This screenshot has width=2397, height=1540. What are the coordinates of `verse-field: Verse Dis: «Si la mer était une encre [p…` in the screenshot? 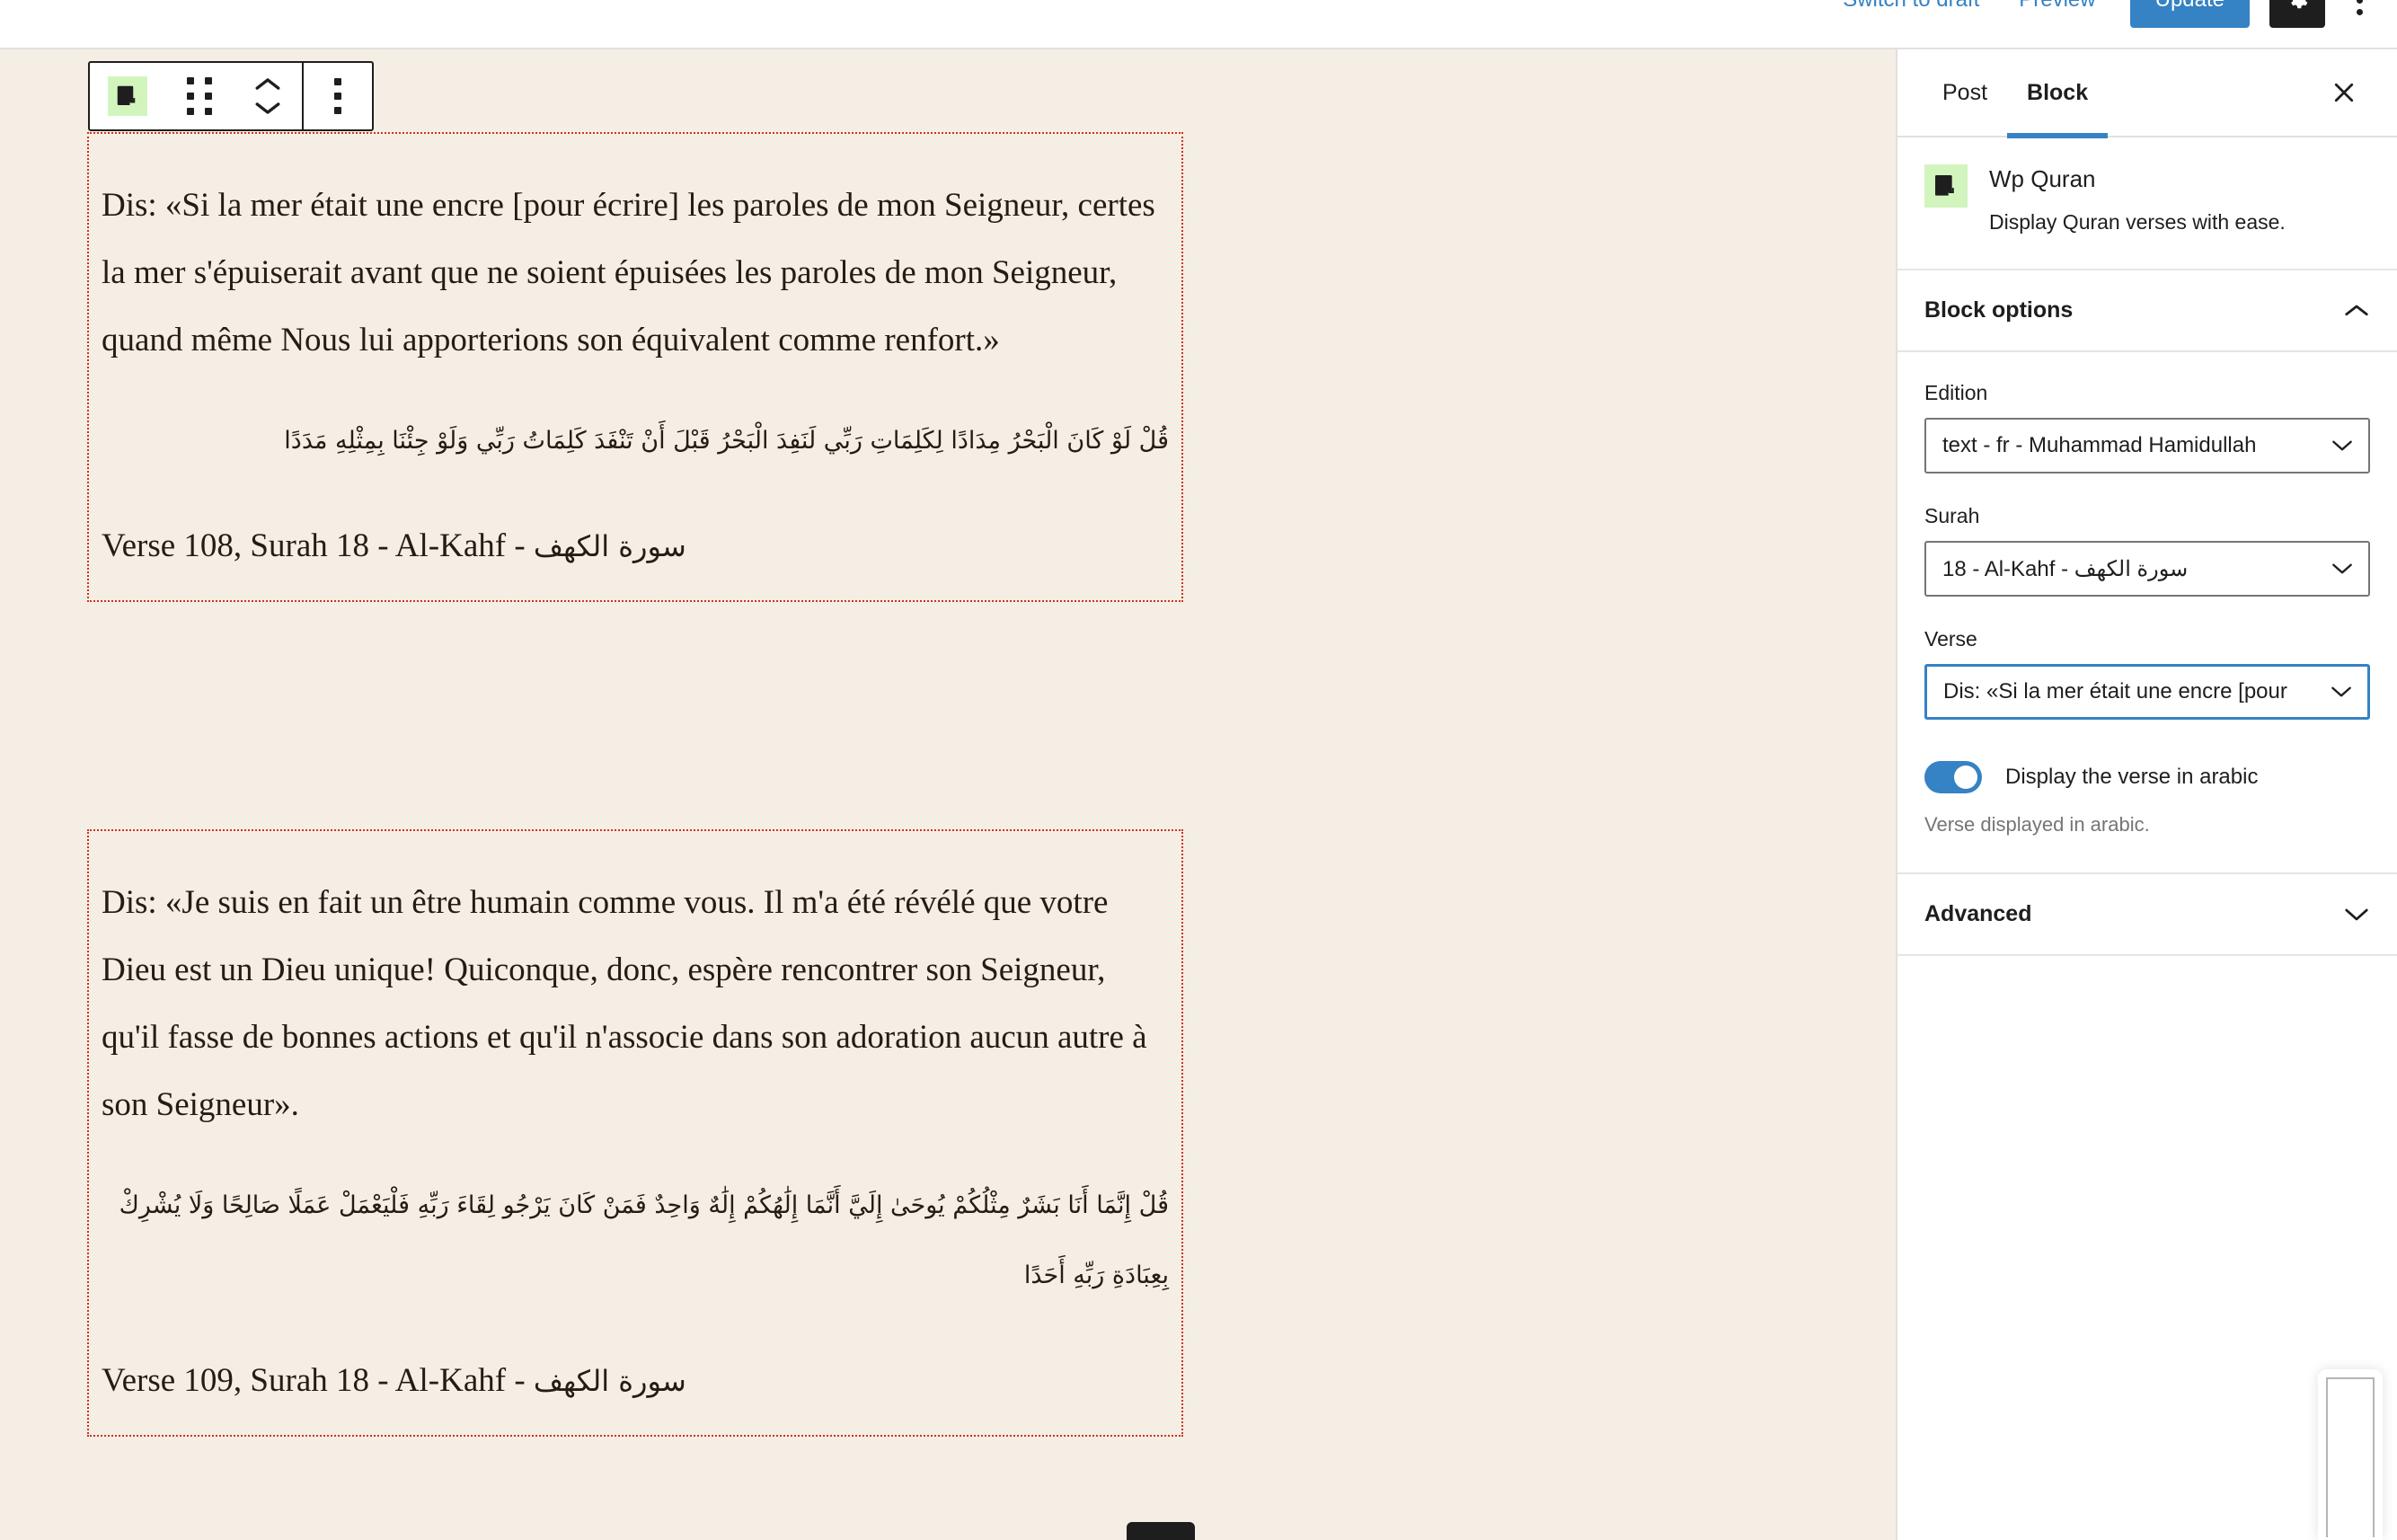 It's located at (2147, 673).